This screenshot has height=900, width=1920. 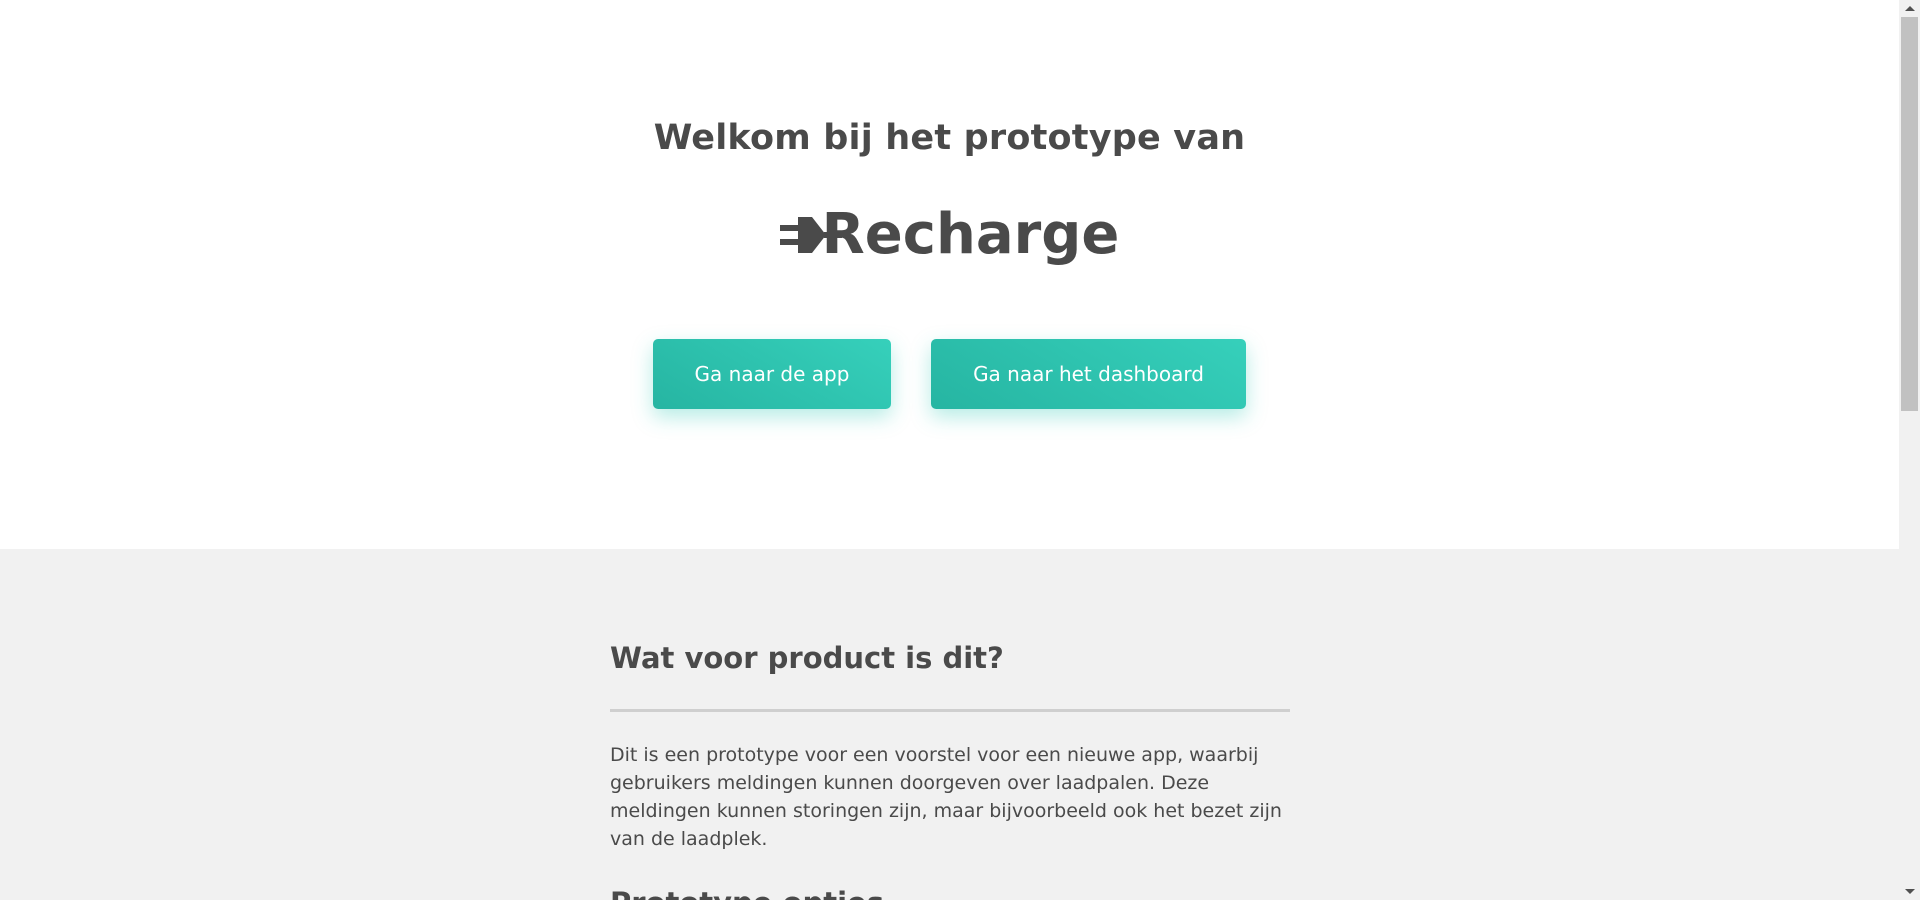 What do you see at coordinates (949, 138) in the screenshot?
I see `hero-intro: Welkom bij het prototype van` at bounding box center [949, 138].